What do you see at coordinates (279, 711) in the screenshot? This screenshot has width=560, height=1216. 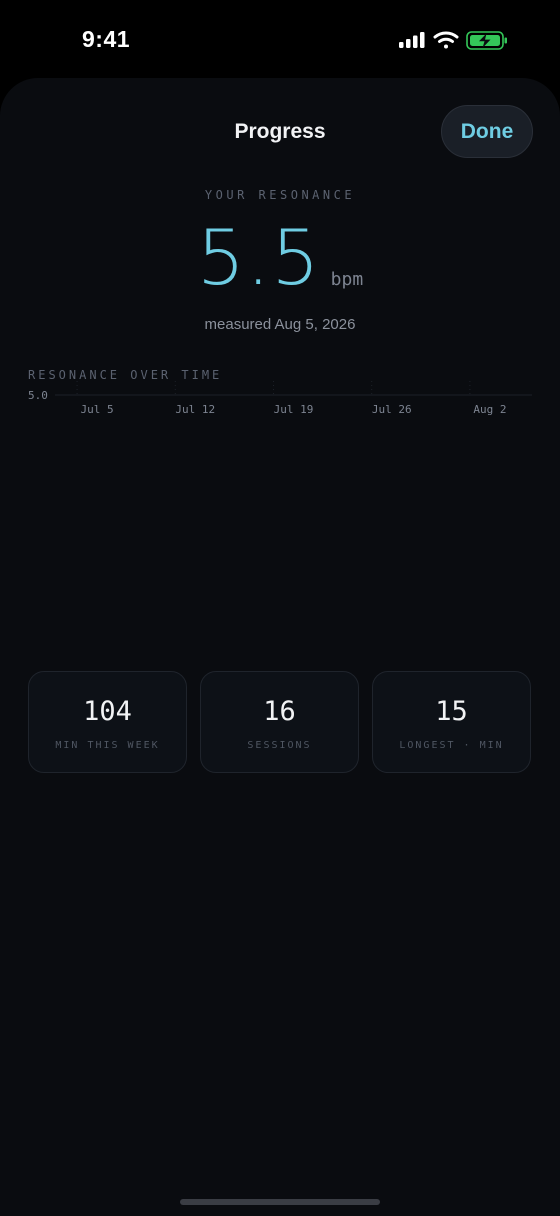 I see `stat-value: 16` at bounding box center [279, 711].